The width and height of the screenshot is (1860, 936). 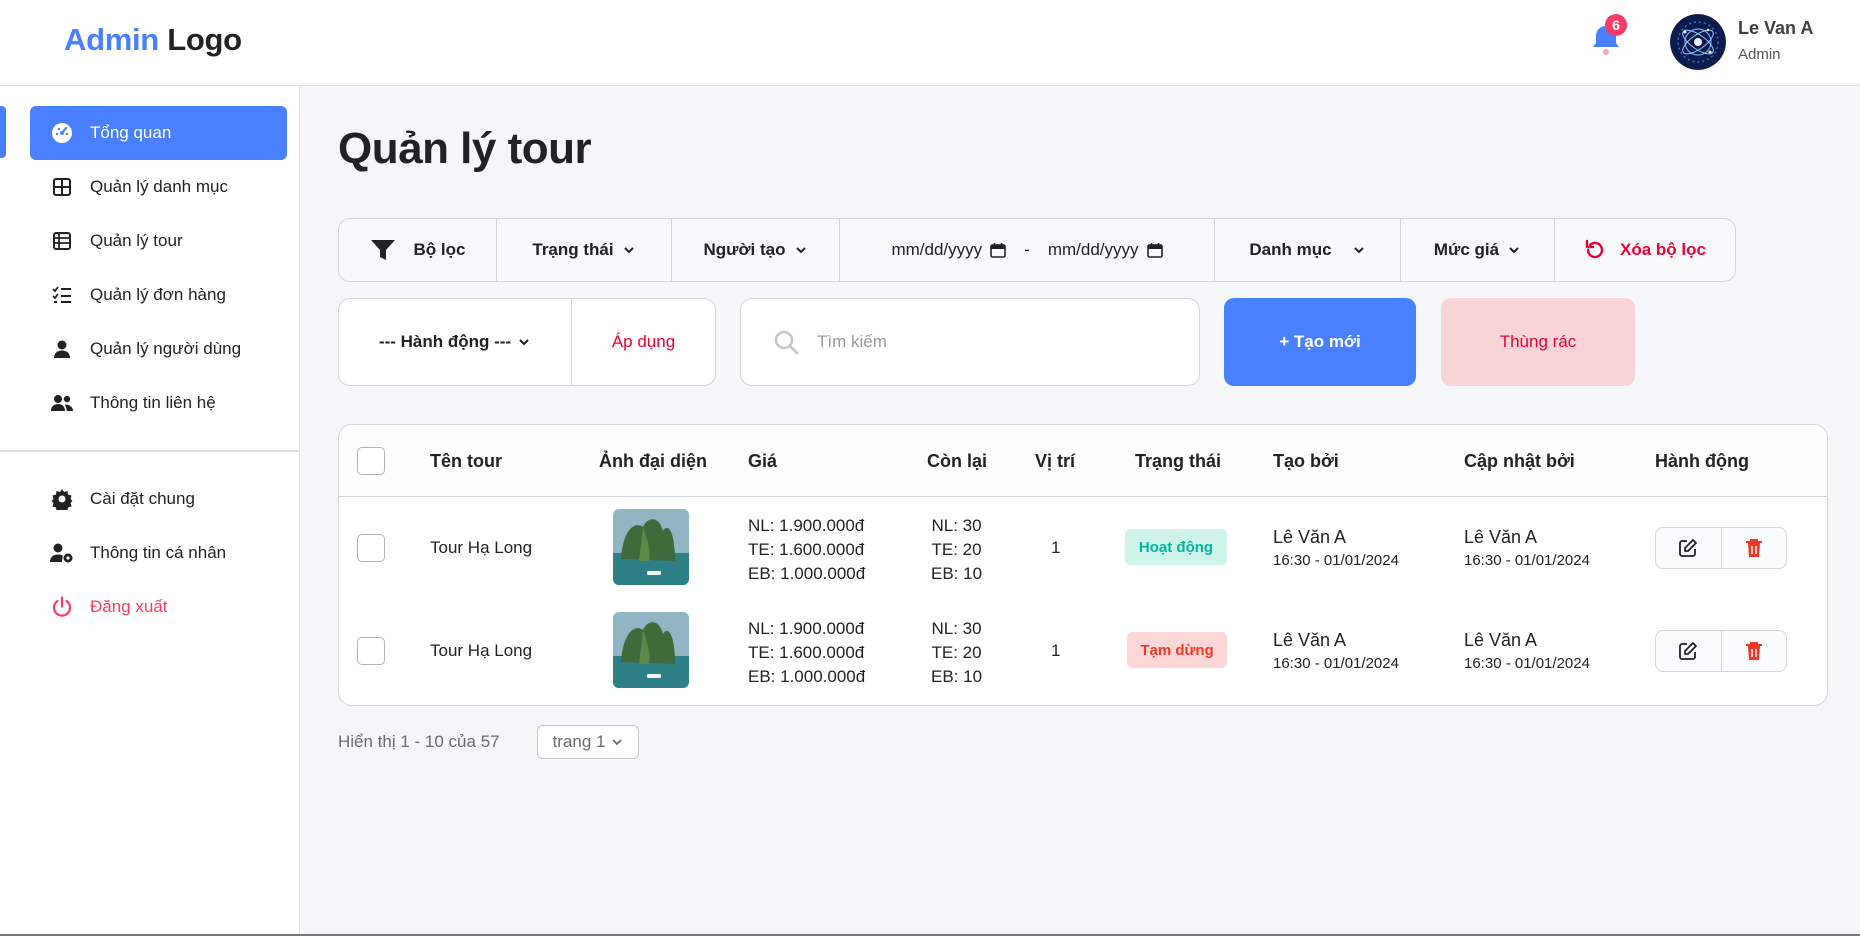 I want to click on sidebar-item-logout: Đăng xuất, so click(x=158, y=607).